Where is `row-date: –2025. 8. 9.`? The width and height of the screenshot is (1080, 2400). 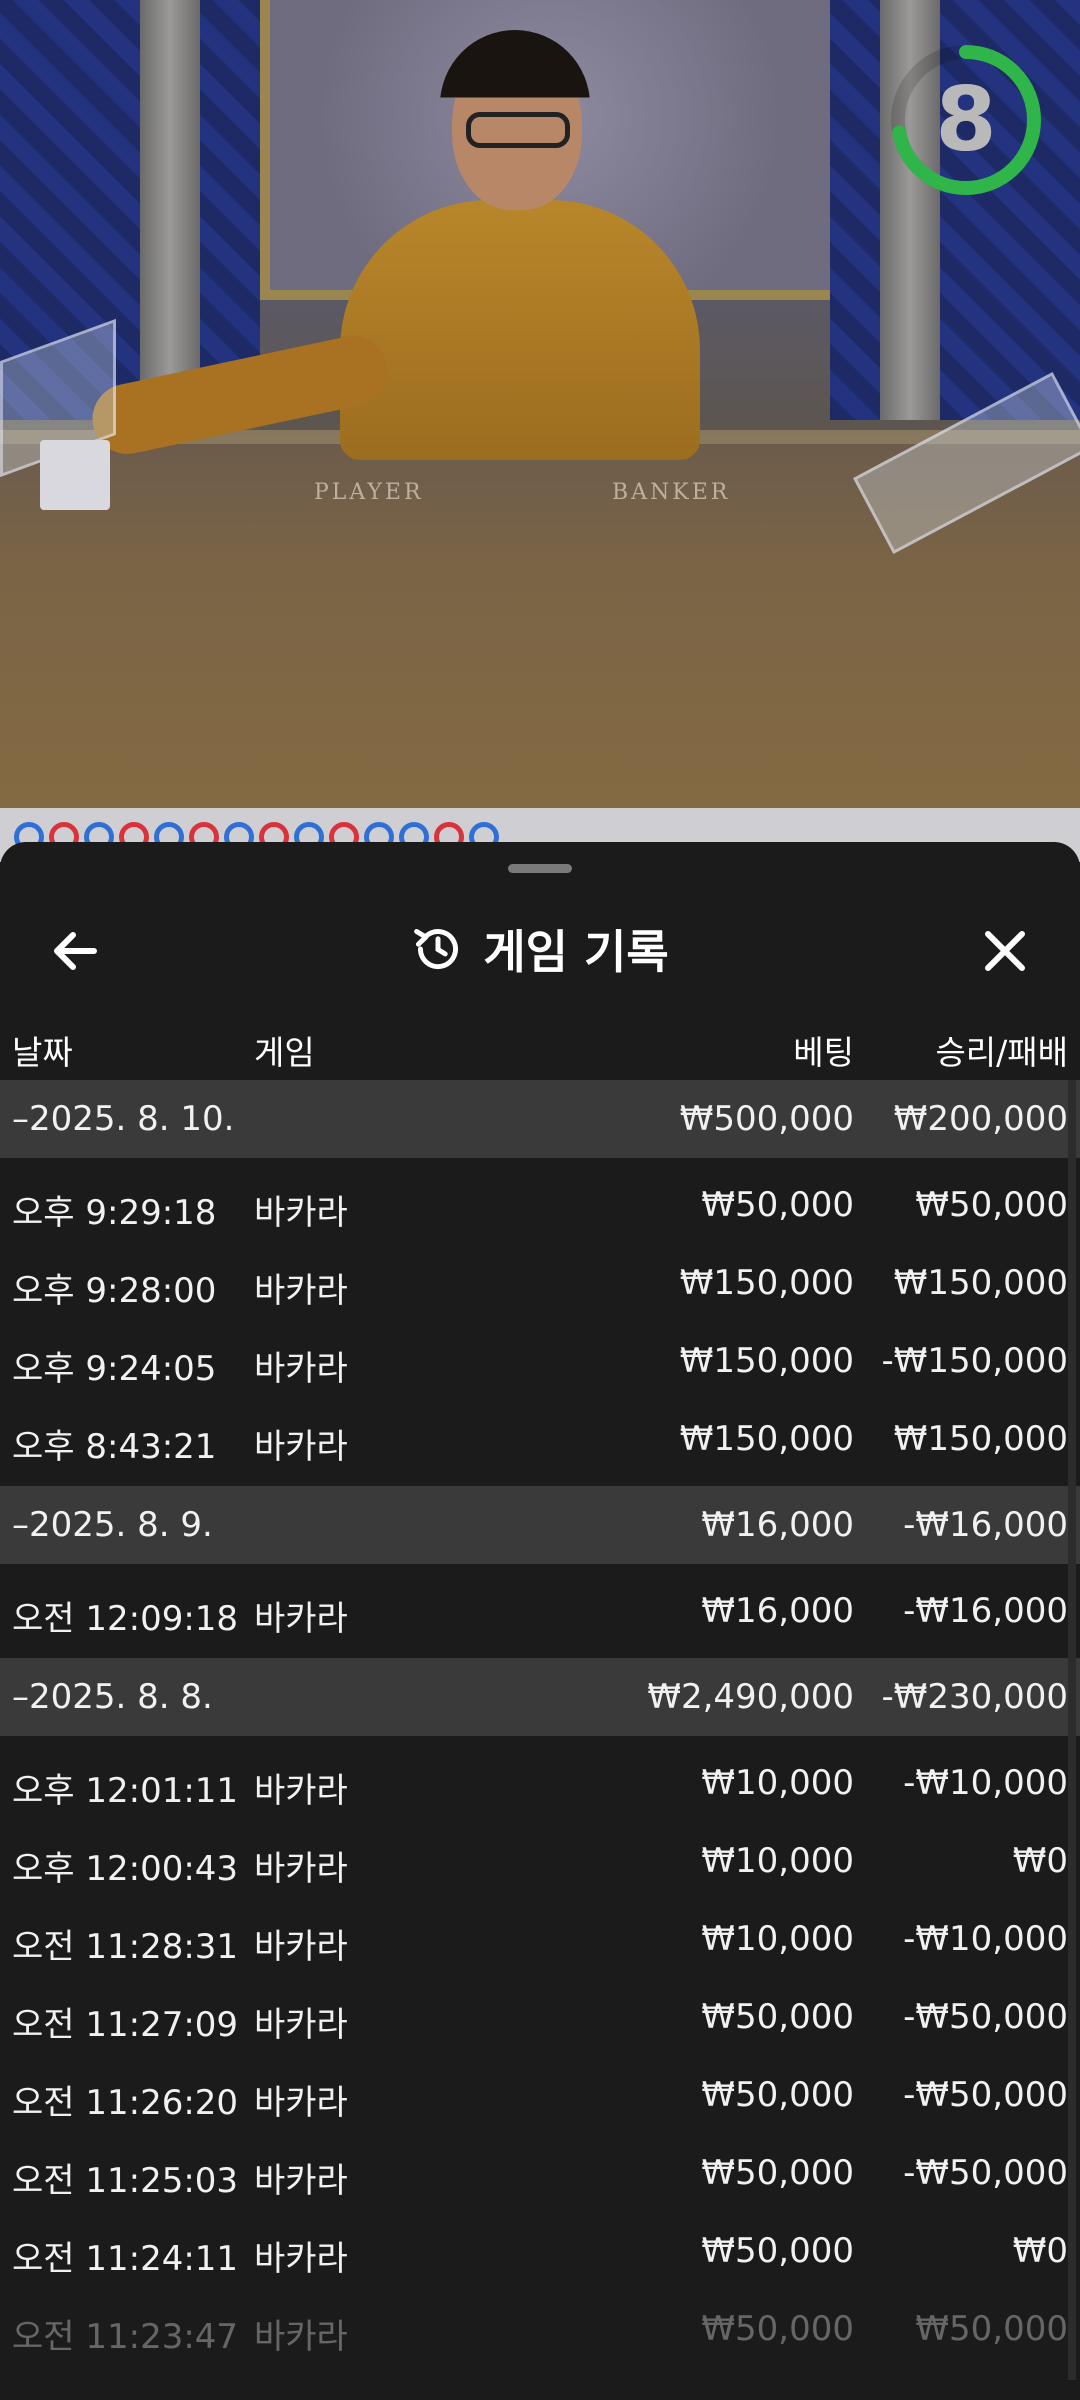
row-date: –2025. 8. 9. is located at coordinates (112, 1525).